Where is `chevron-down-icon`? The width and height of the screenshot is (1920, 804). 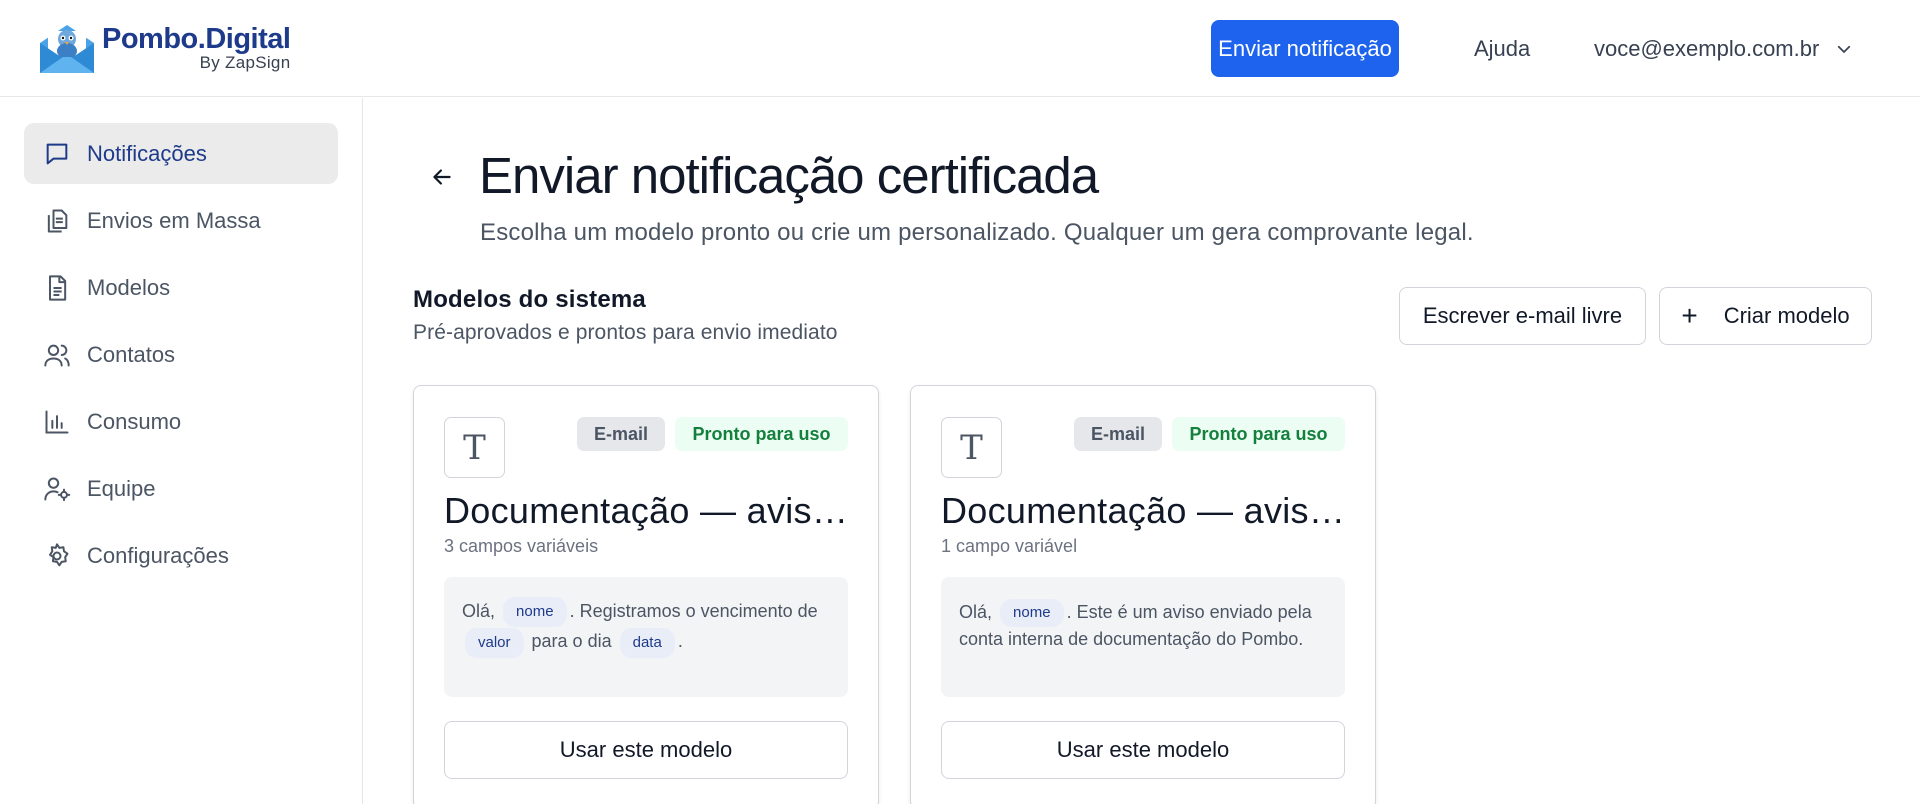 chevron-down-icon is located at coordinates (1844, 49).